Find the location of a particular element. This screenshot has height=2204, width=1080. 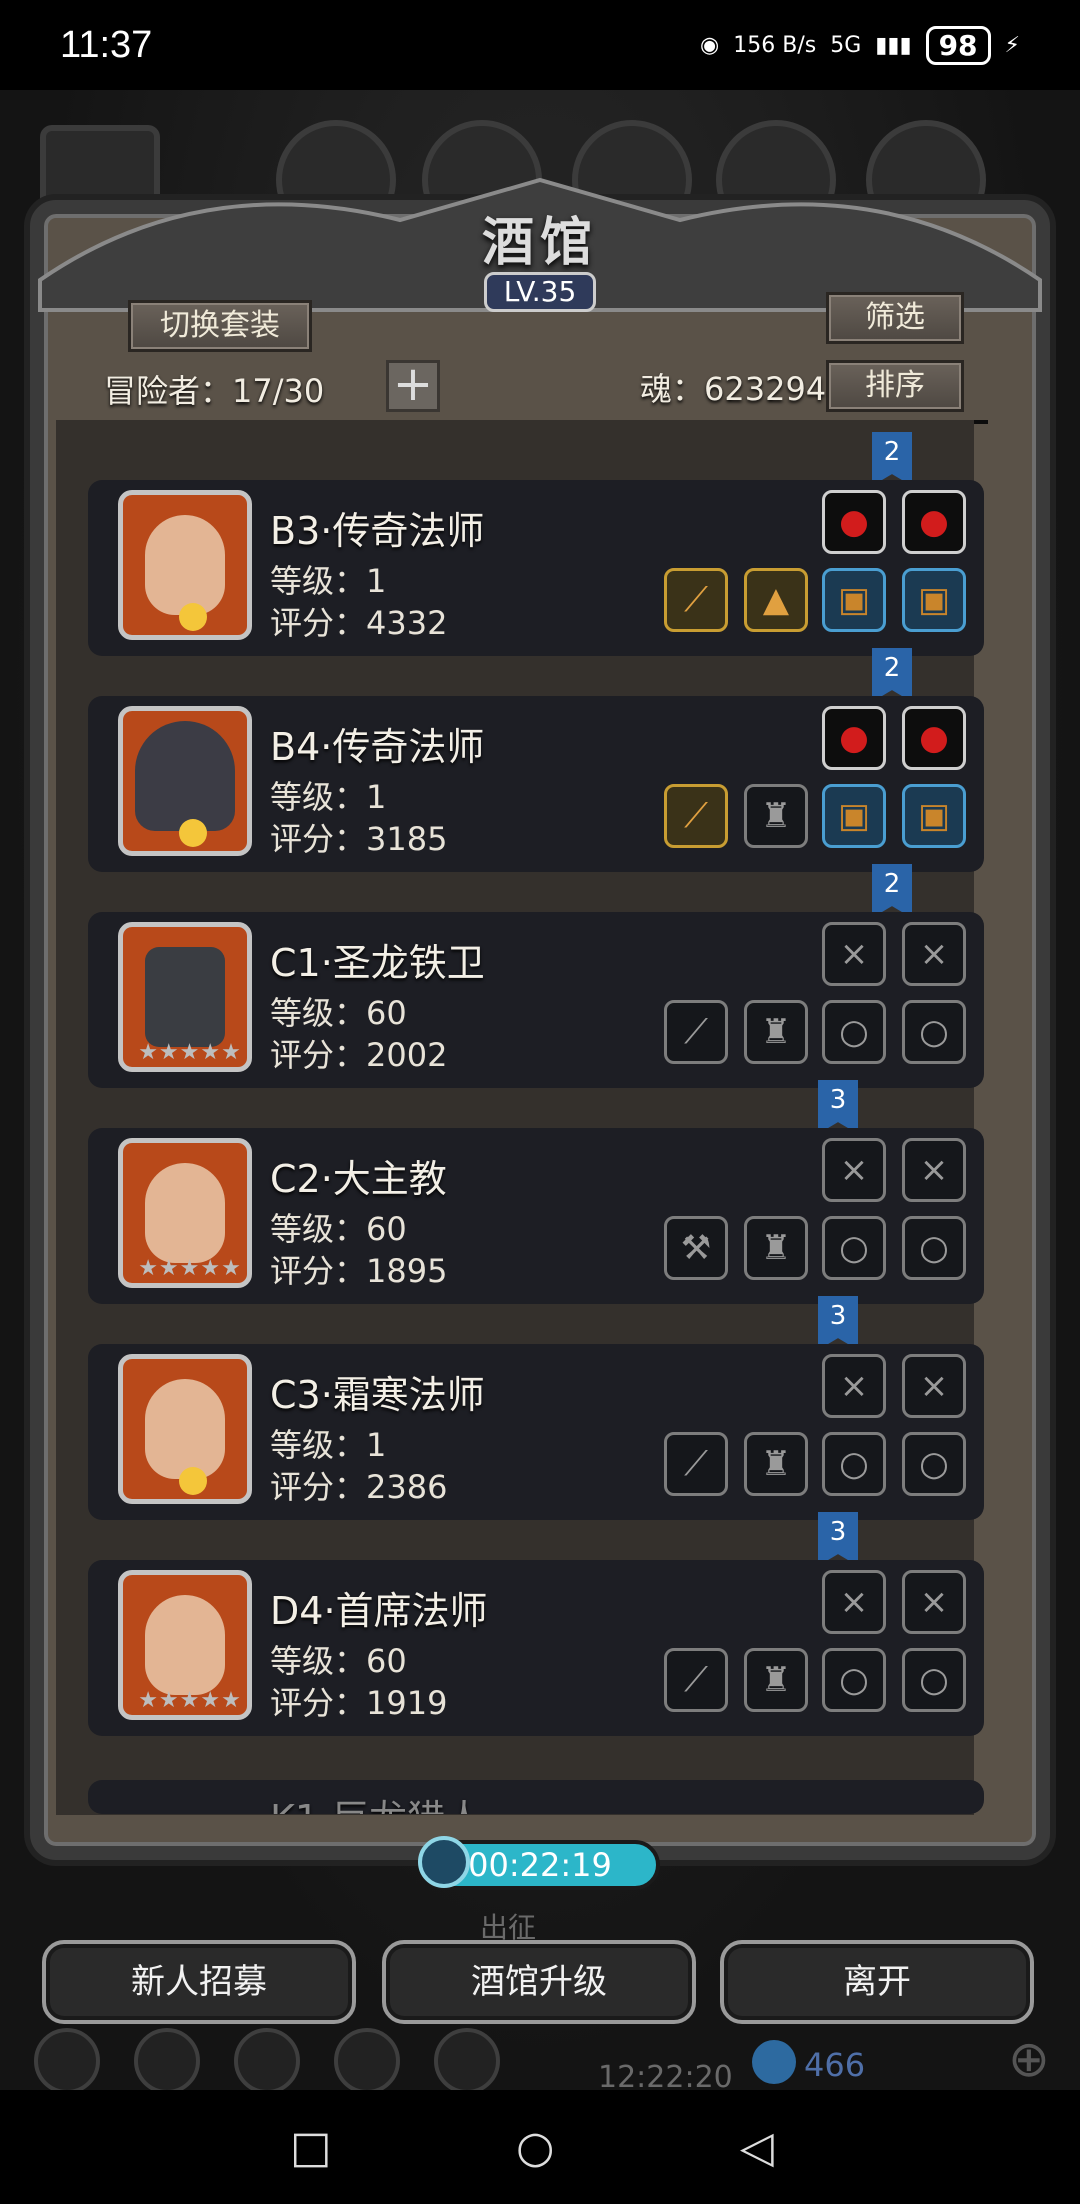

hero-row-partial: K1·巨龙猎人 is located at coordinates (536, 1797).